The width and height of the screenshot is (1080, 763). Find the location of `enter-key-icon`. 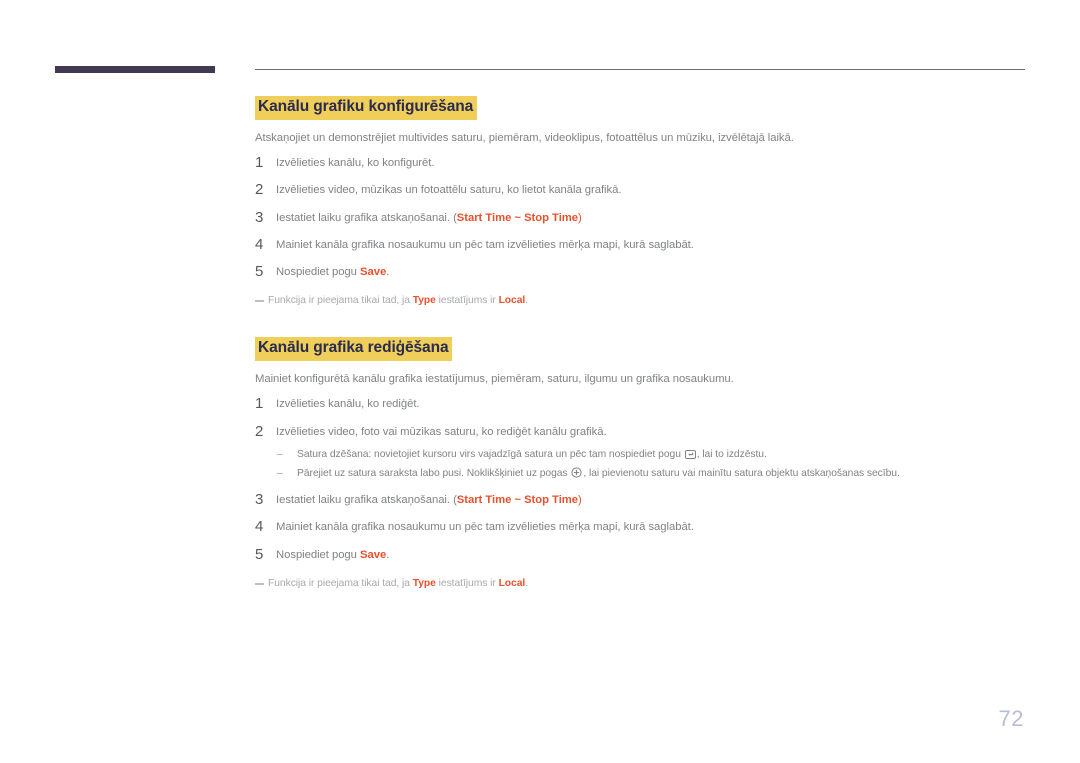

enter-key-icon is located at coordinates (690, 454).